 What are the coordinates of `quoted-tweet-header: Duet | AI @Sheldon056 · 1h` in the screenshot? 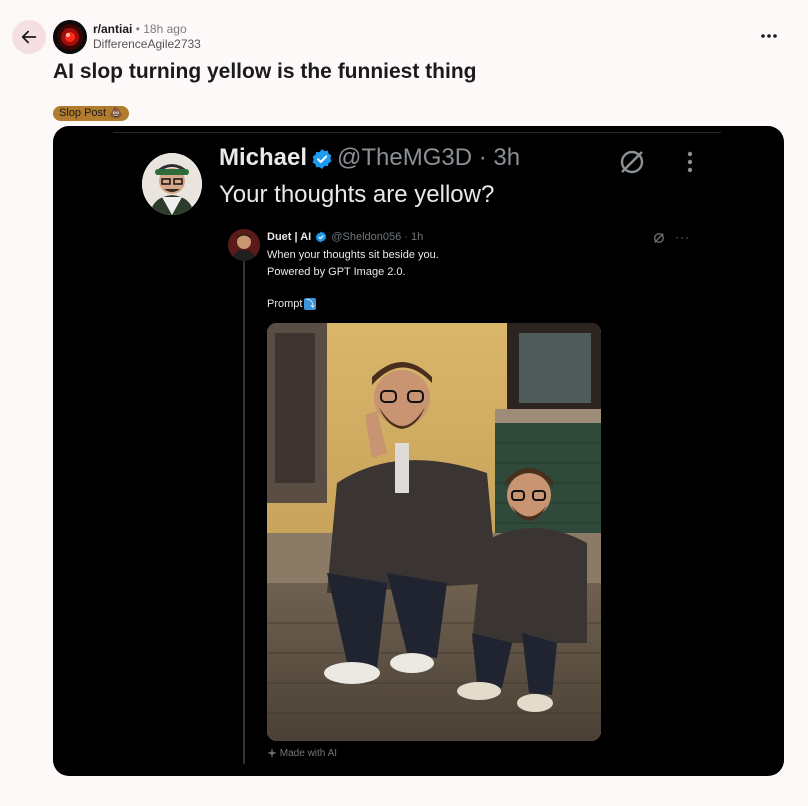 It's located at (345, 237).